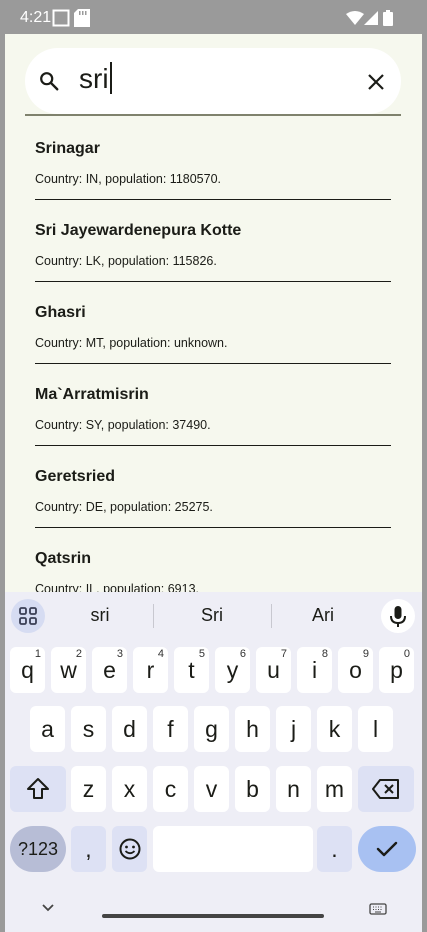 This screenshot has height=932, width=427. I want to click on key-letter: y, so click(232, 670).